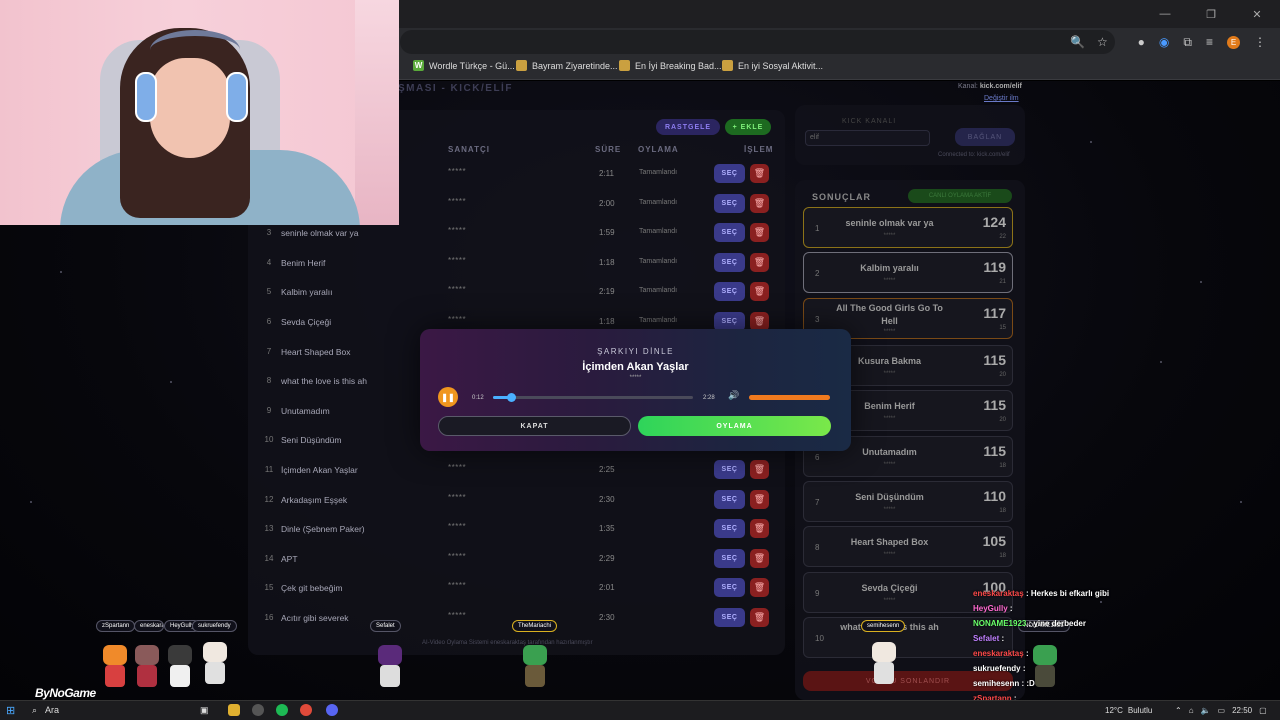 The image size is (1280, 720). I want to click on volume-icon: 🔊, so click(733, 395).